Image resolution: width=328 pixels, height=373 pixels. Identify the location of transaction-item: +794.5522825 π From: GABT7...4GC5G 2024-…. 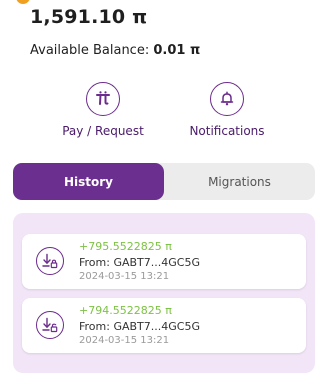
(164, 325).